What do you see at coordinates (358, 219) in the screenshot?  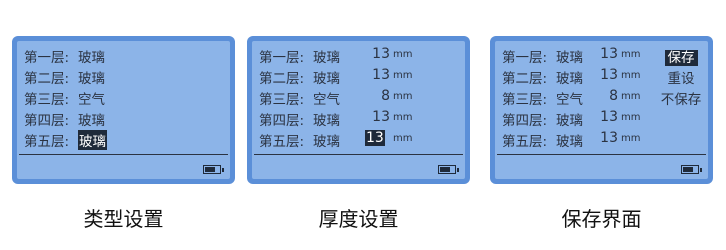 I see `panel-caption: 厚度设置` at bounding box center [358, 219].